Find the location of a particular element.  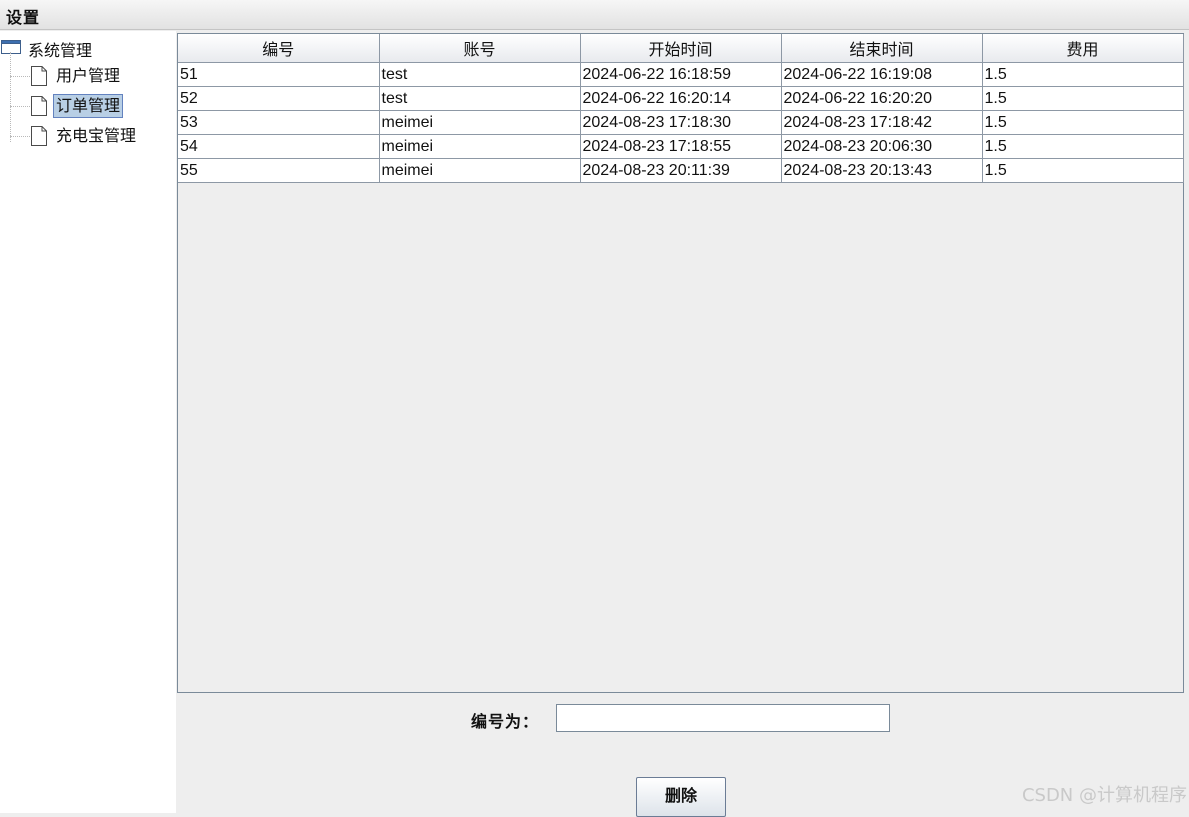

delete-button: 删除 is located at coordinates (681, 797).